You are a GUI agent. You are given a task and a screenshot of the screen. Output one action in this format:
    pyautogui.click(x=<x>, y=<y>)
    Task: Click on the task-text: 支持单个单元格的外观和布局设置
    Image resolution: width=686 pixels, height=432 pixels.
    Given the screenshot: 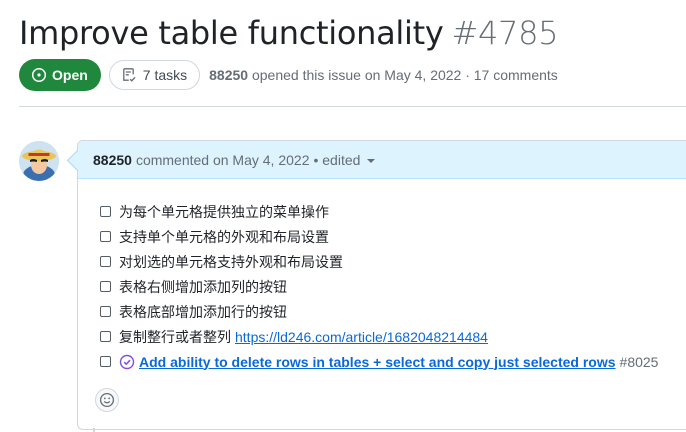 What is the action you would take?
    pyautogui.click(x=224, y=236)
    